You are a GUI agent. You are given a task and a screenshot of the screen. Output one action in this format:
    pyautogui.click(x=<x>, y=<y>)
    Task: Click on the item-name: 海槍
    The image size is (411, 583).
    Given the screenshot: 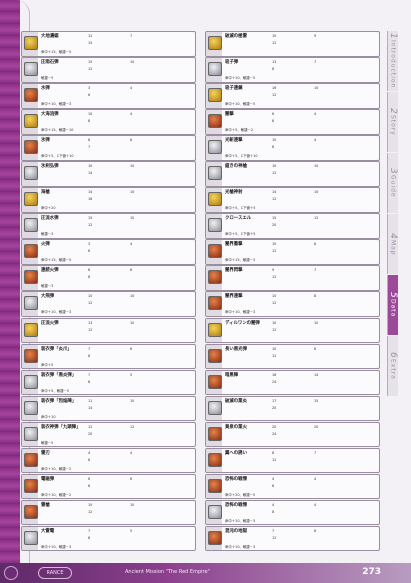 What is the action you would take?
    pyautogui.click(x=45, y=193)
    